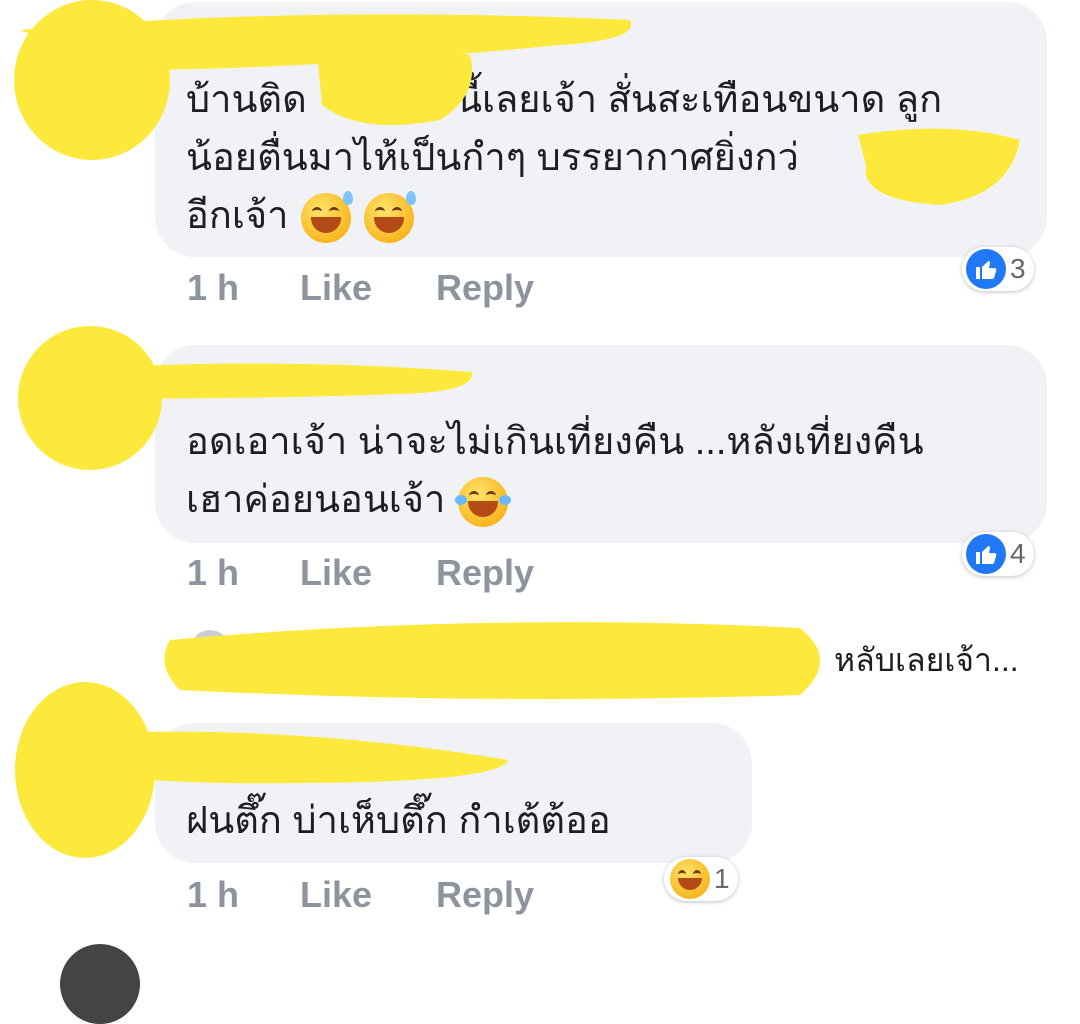 This screenshot has width=1080, height=1024. I want to click on next-comment-avatar, so click(100, 984).